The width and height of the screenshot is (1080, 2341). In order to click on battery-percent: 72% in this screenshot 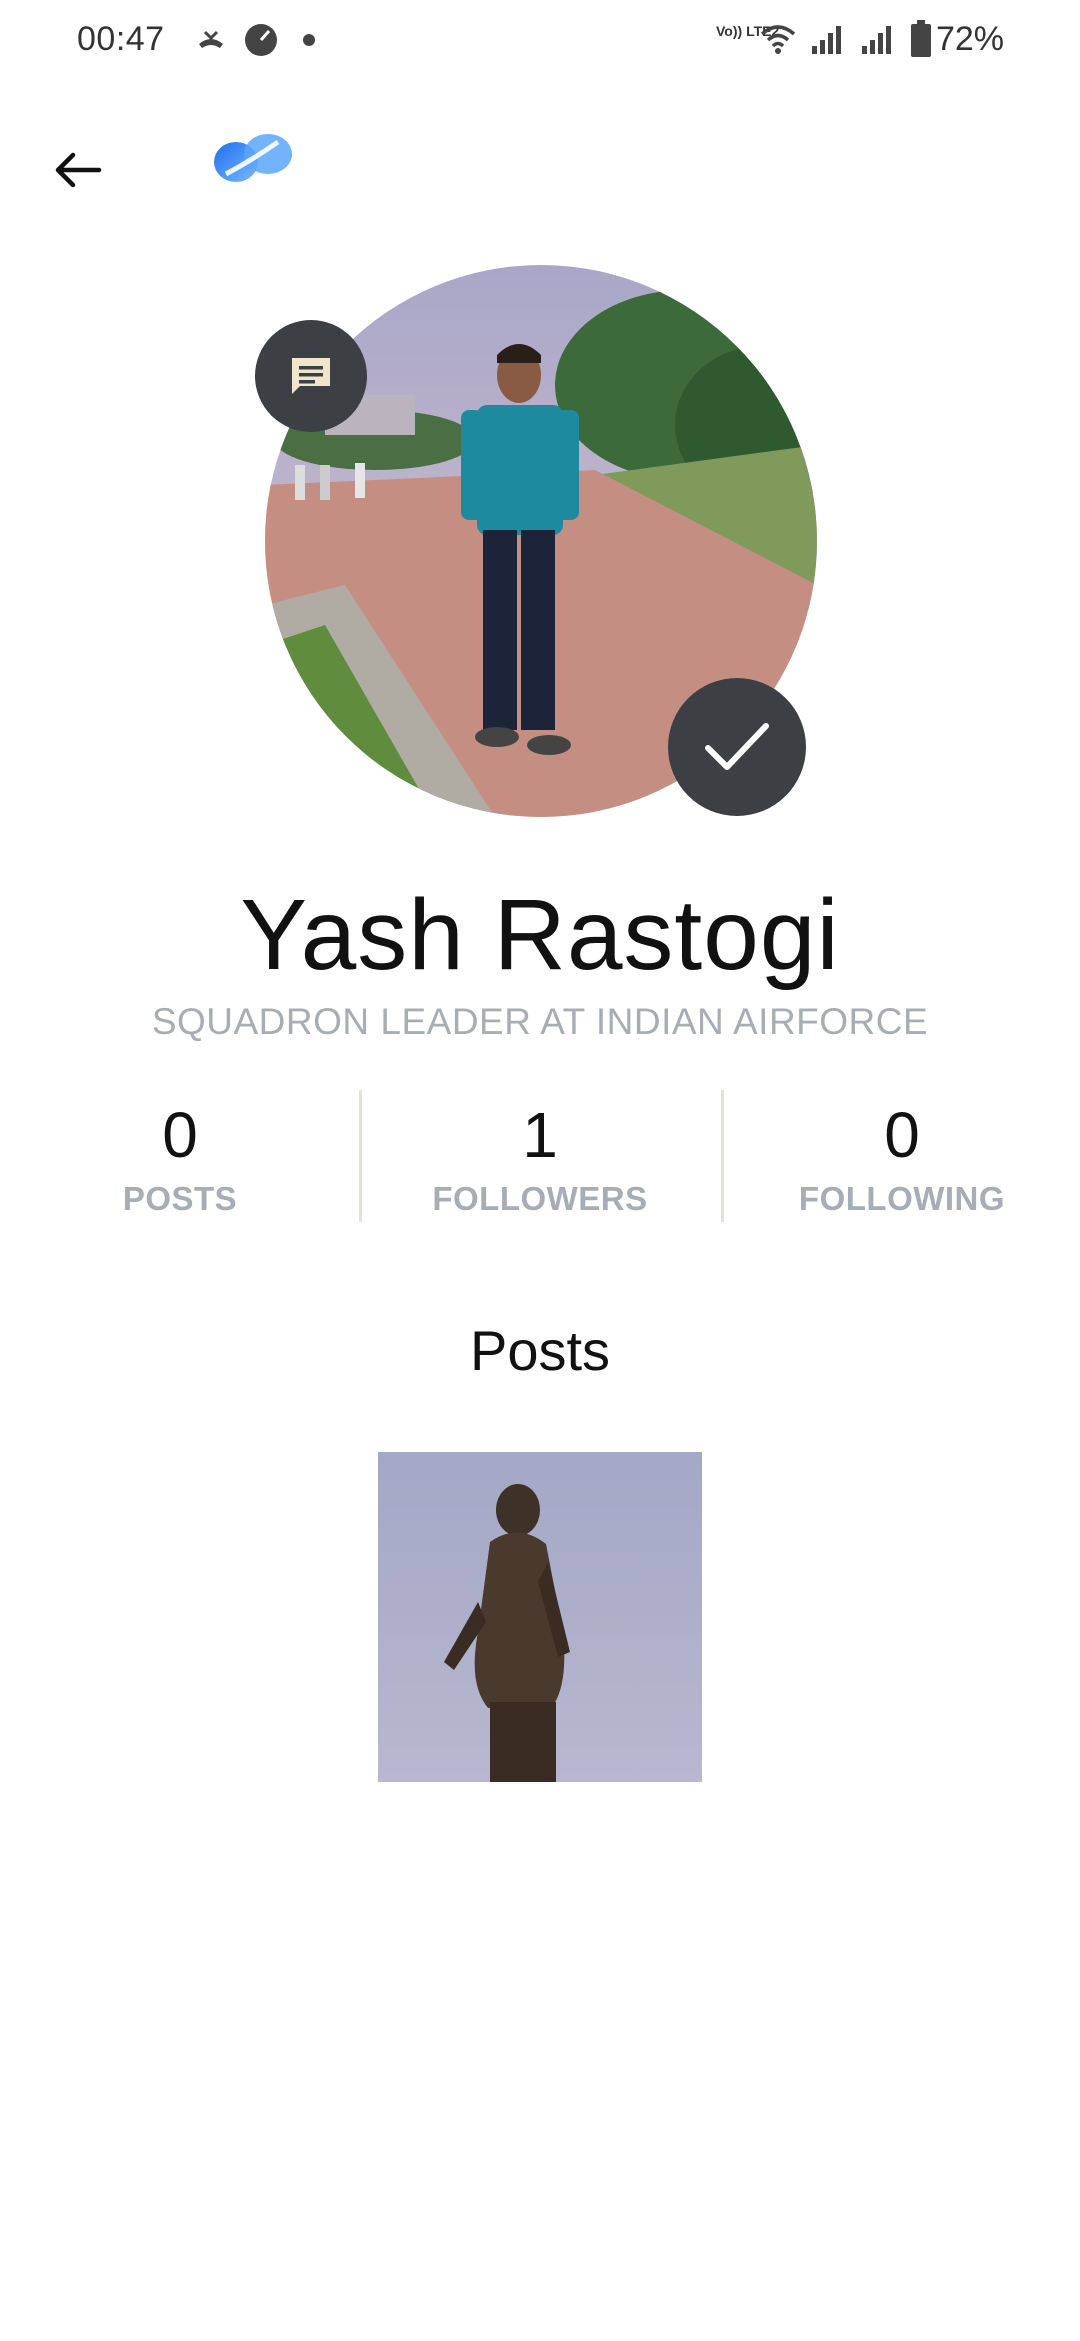, I will do `click(969, 39)`.